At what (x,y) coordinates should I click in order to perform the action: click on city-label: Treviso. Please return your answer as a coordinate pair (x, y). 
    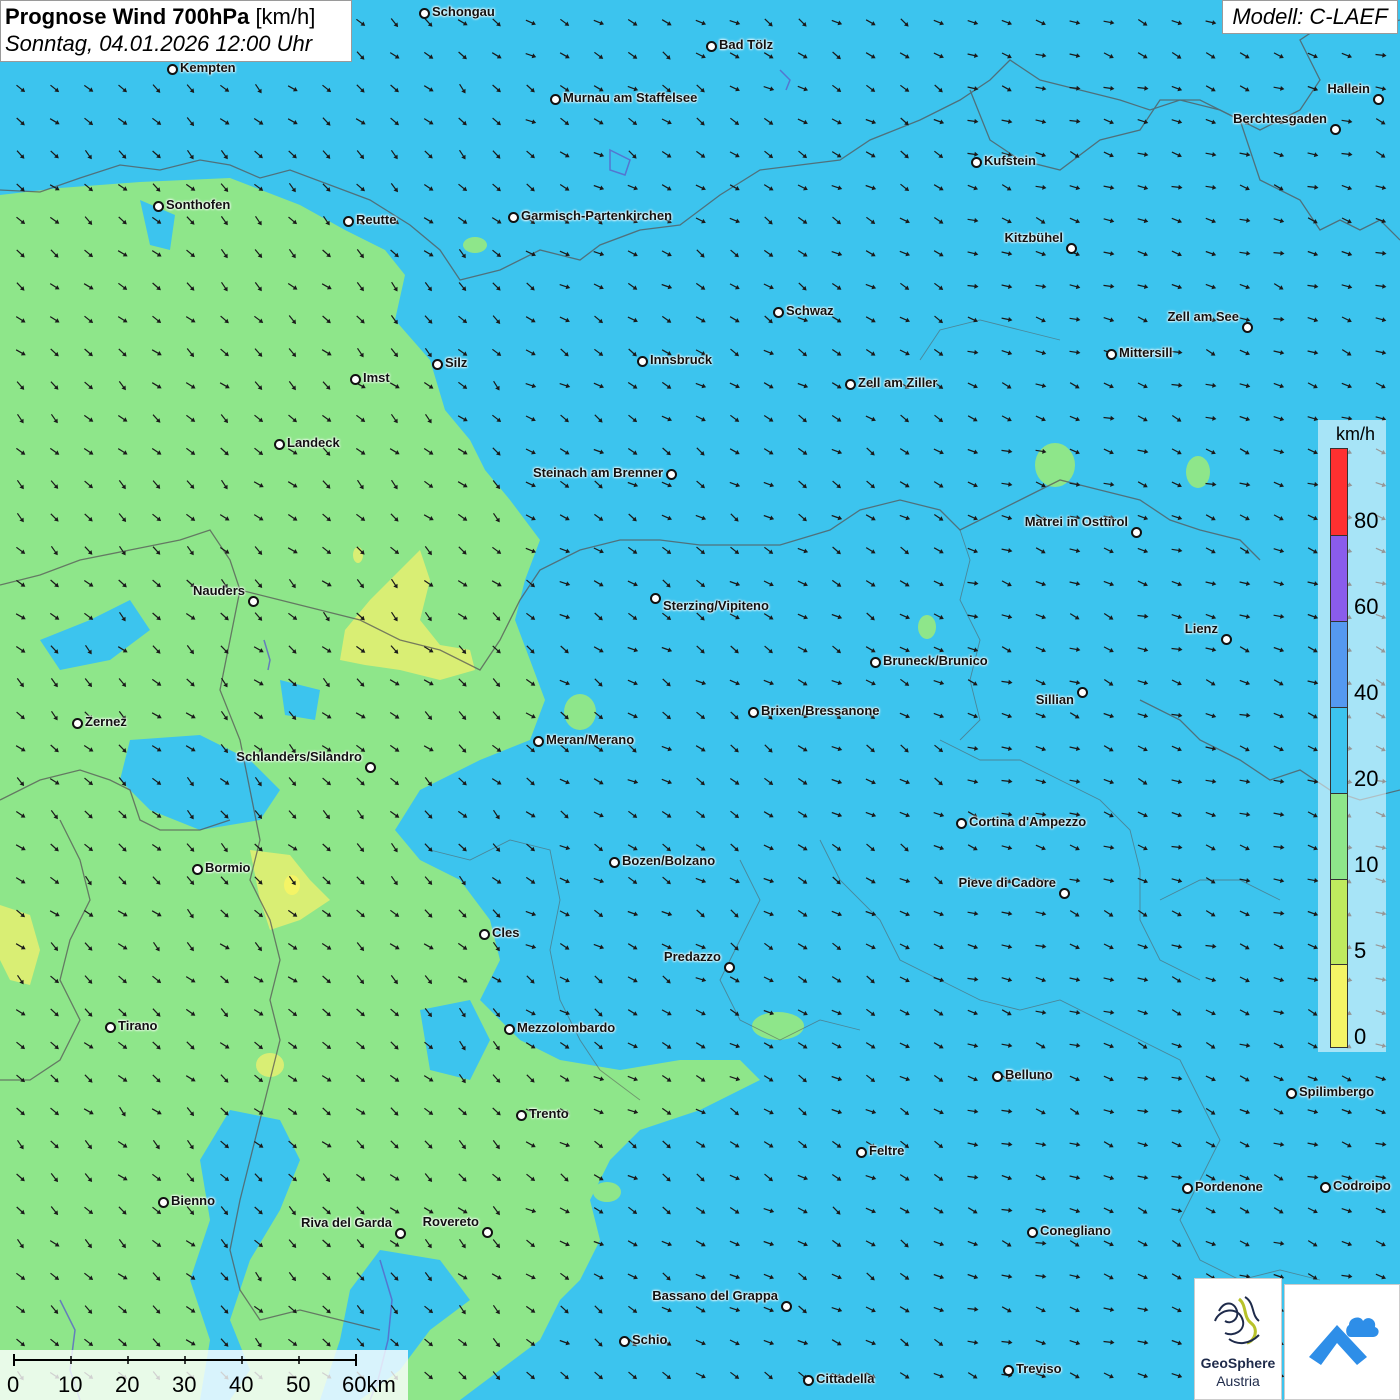
    Looking at the image, I should click on (1039, 1368).